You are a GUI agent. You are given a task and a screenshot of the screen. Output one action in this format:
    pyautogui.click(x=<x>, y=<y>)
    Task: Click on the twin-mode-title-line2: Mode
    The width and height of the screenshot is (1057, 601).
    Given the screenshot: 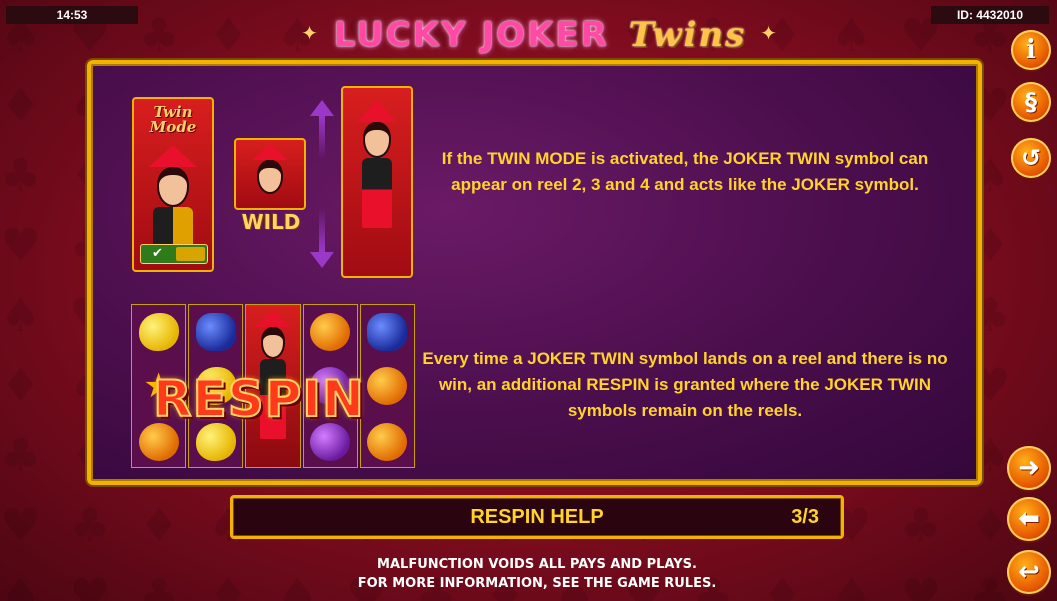 What is the action you would take?
    pyautogui.click(x=173, y=127)
    